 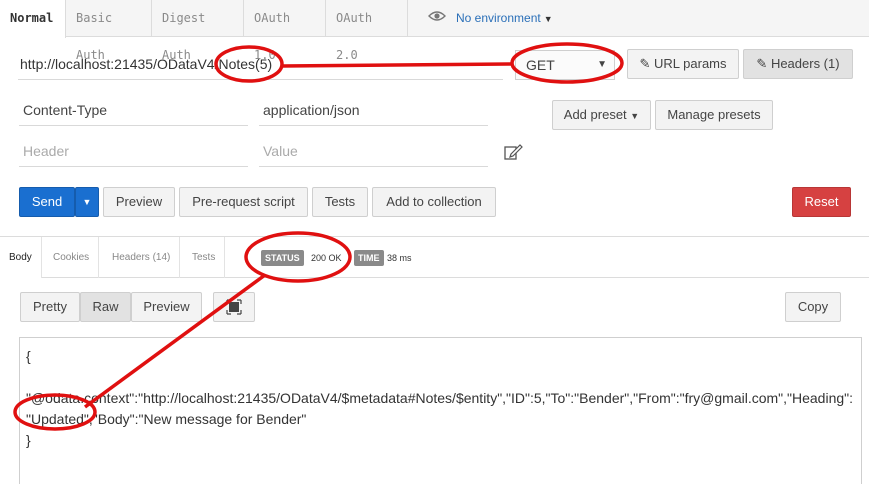 What do you see at coordinates (513, 154) in the screenshot?
I see `bulk-edit-icon` at bounding box center [513, 154].